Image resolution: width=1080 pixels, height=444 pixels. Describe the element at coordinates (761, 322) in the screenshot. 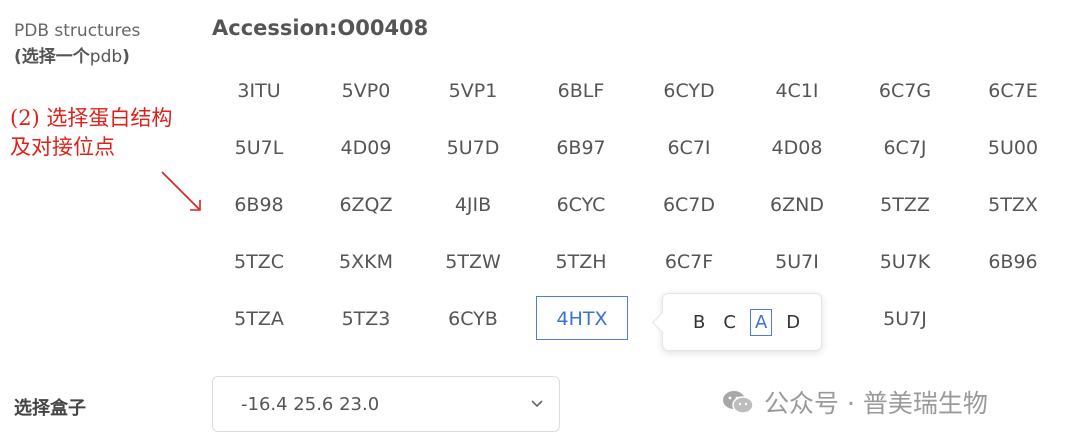

I see `chain-a: A` at that location.